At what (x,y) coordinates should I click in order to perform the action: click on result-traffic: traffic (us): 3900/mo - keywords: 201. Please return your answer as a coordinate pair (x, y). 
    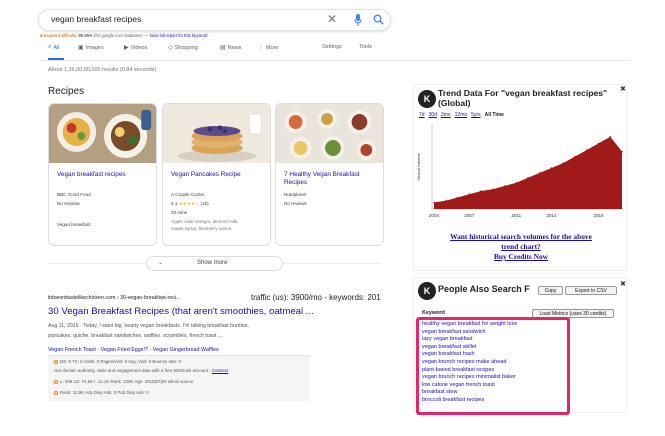
    Looking at the image, I should click on (316, 297).